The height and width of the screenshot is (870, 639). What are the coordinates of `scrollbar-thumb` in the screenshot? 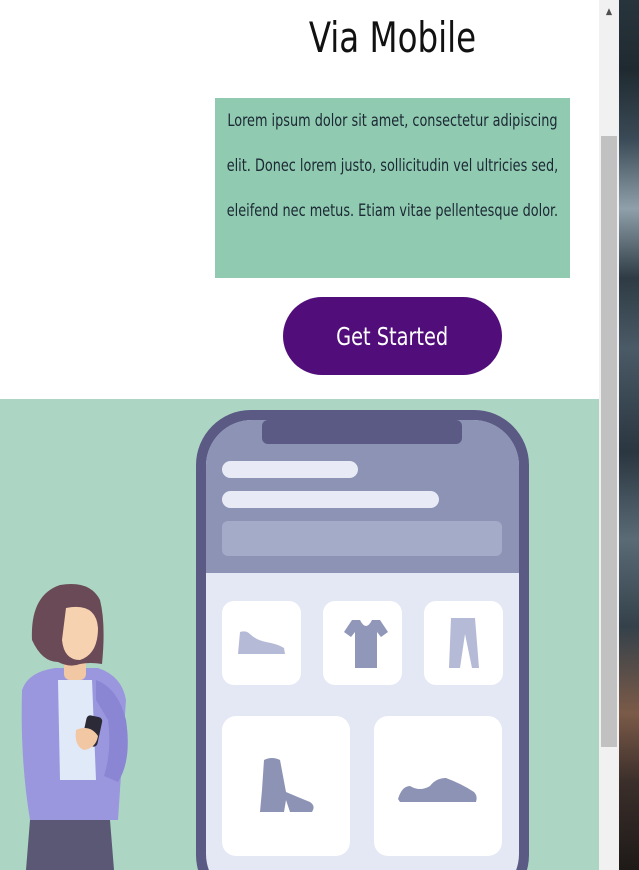 It's located at (609, 441).